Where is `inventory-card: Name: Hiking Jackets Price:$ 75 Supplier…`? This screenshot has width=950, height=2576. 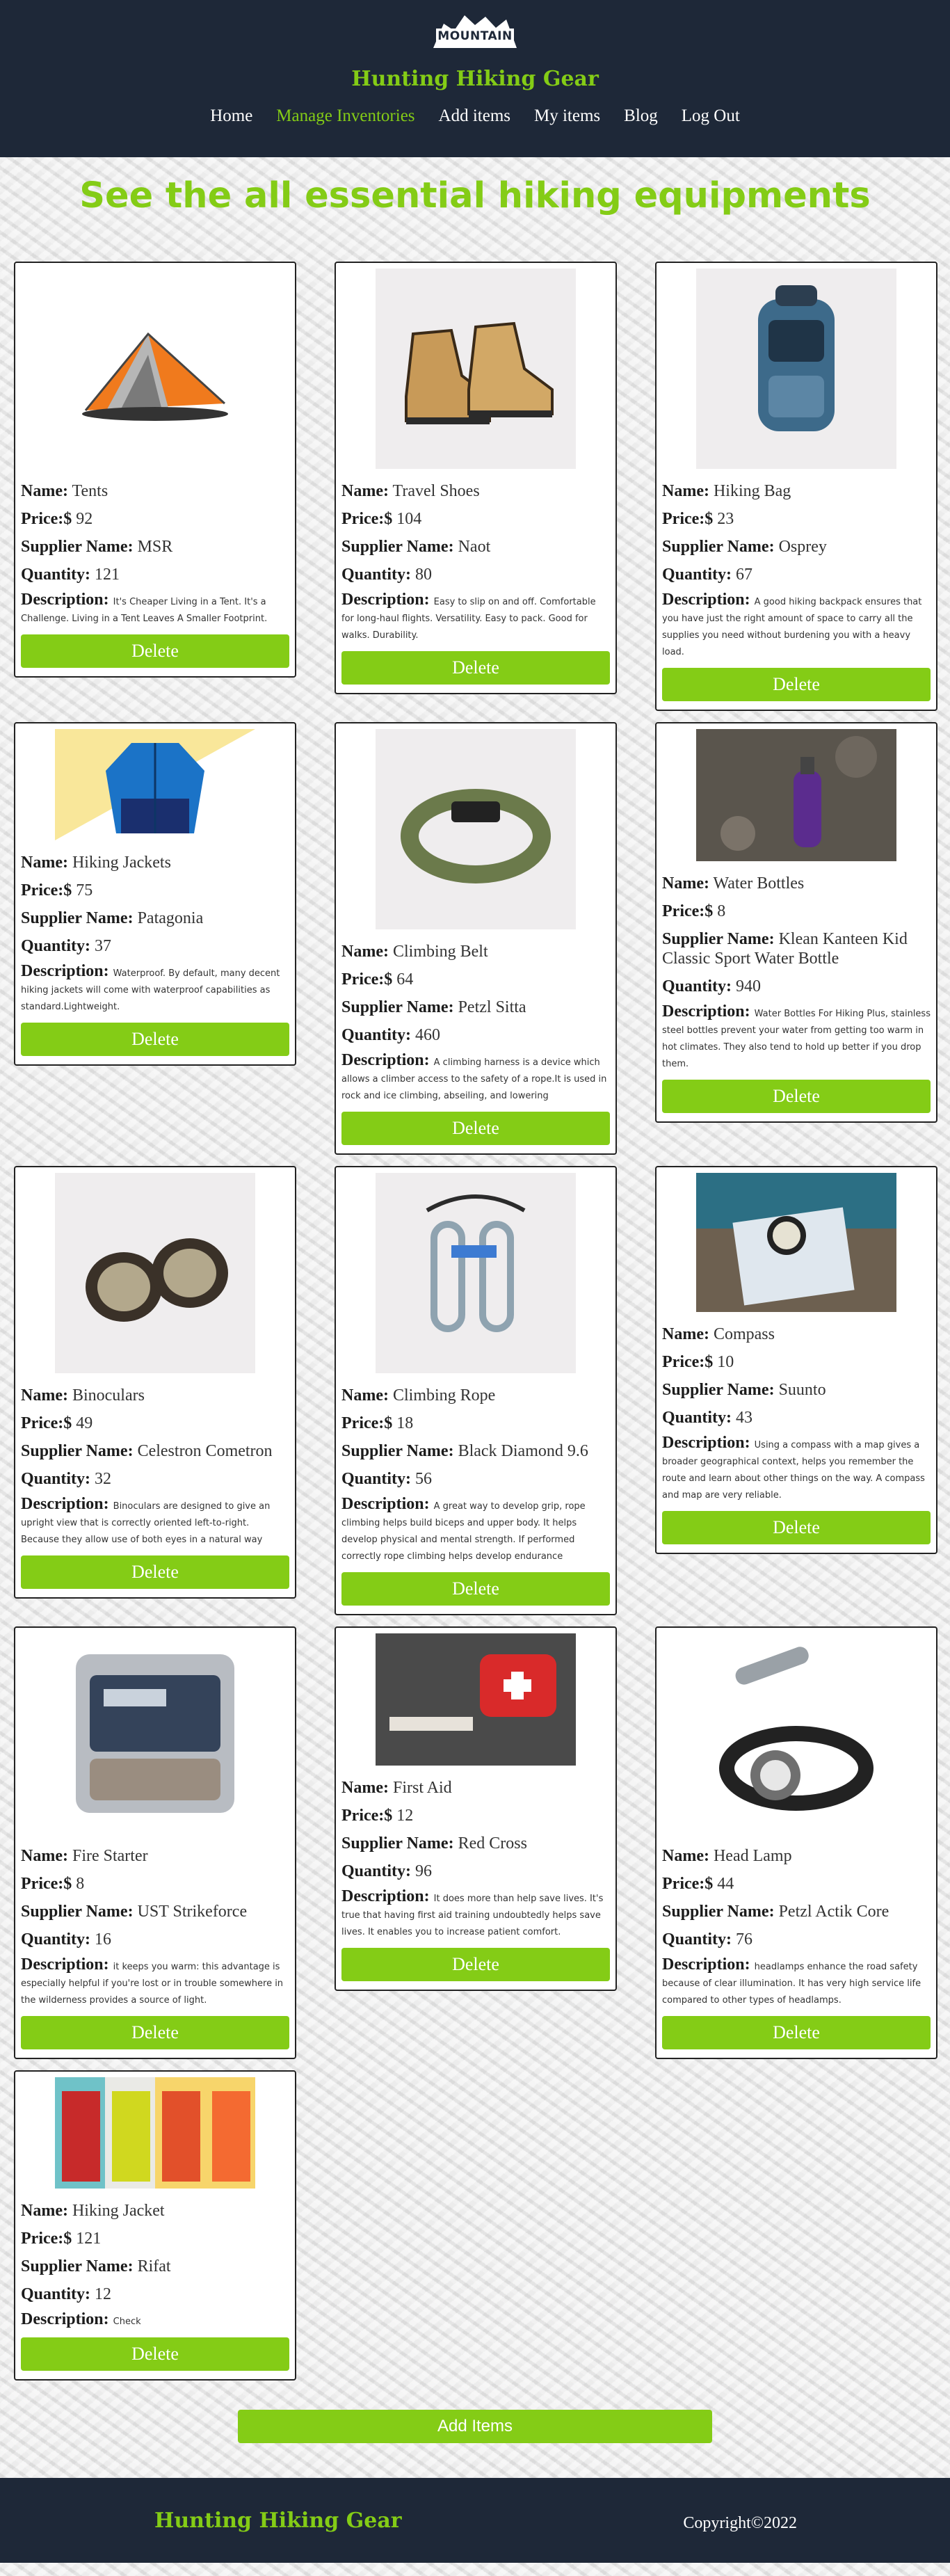 inventory-card: Name: Hiking Jackets Price:$ 75 Supplier… is located at coordinates (155, 894).